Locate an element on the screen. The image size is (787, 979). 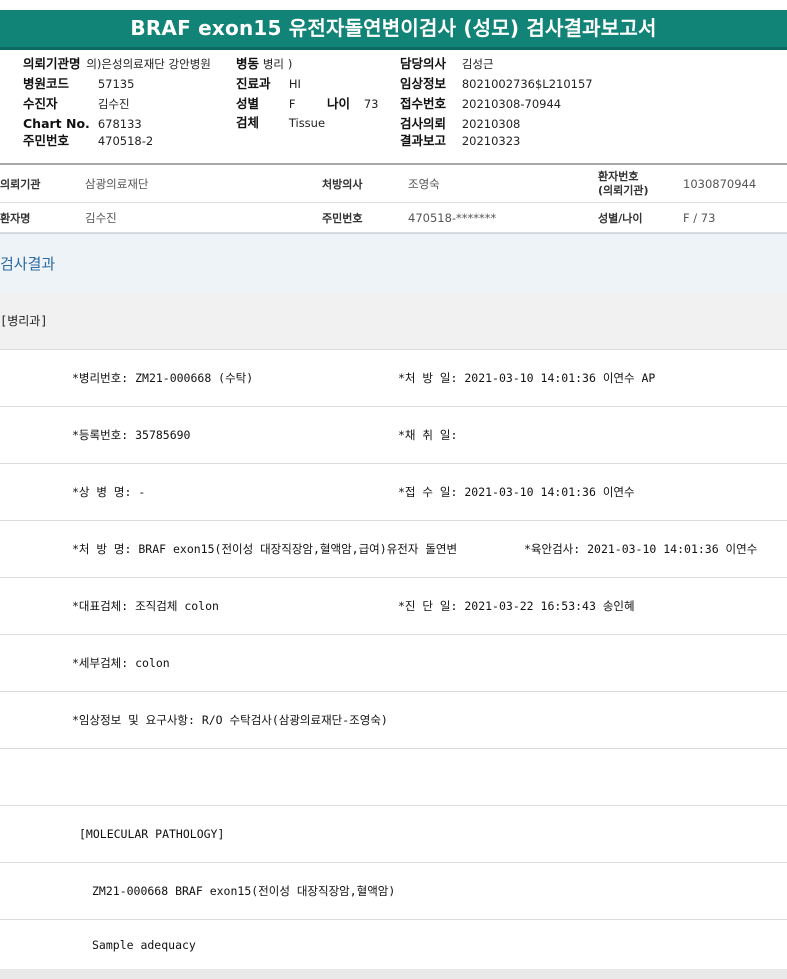
request-date-value: 20210308 is located at coordinates (491, 124).